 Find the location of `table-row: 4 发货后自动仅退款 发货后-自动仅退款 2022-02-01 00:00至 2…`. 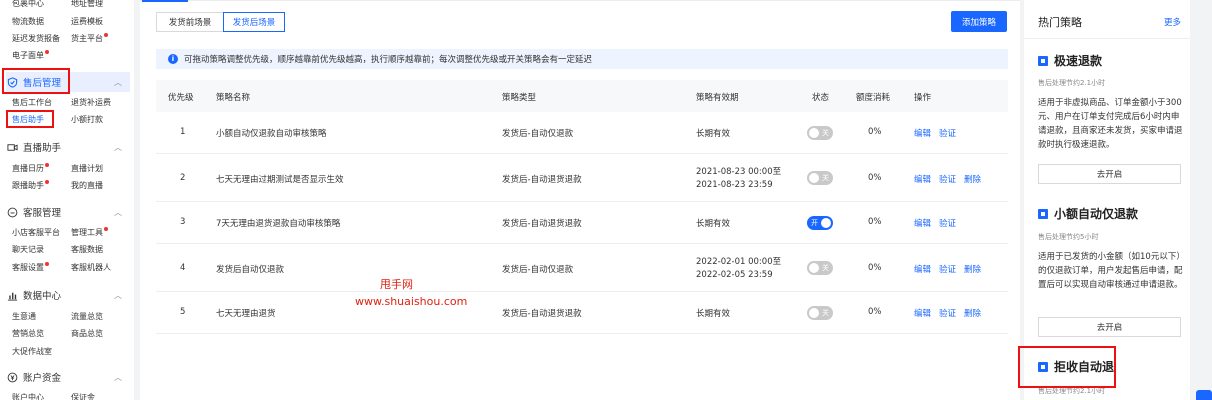

table-row: 4 发货后自动仅退款 发货后-自动仅退款 2022-02-01 00:00至 2… is located at coordinates (582, 268).